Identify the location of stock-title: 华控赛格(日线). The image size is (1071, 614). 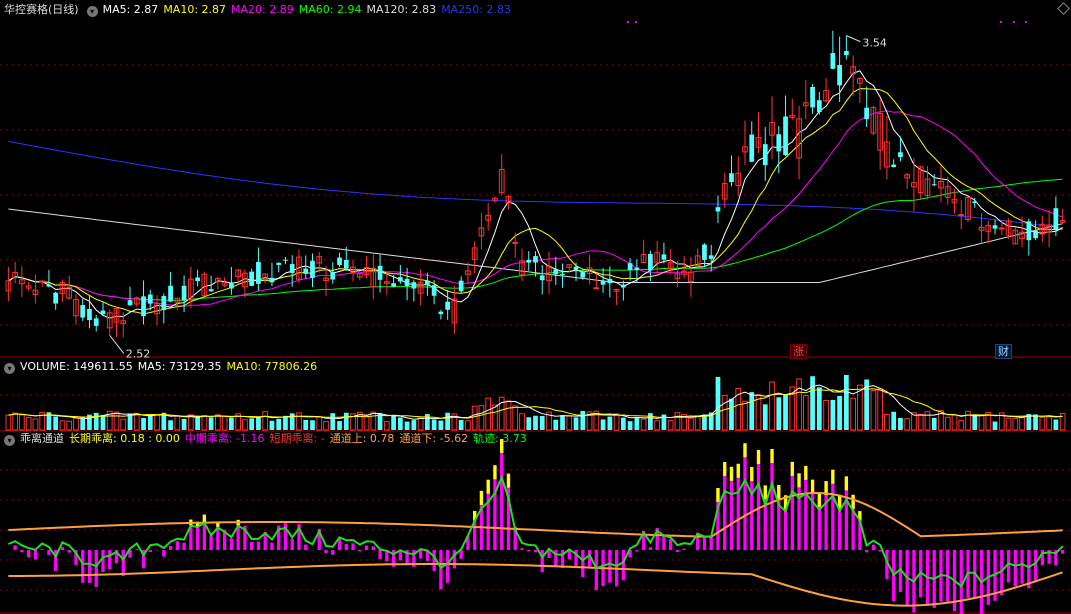
(41, 9).